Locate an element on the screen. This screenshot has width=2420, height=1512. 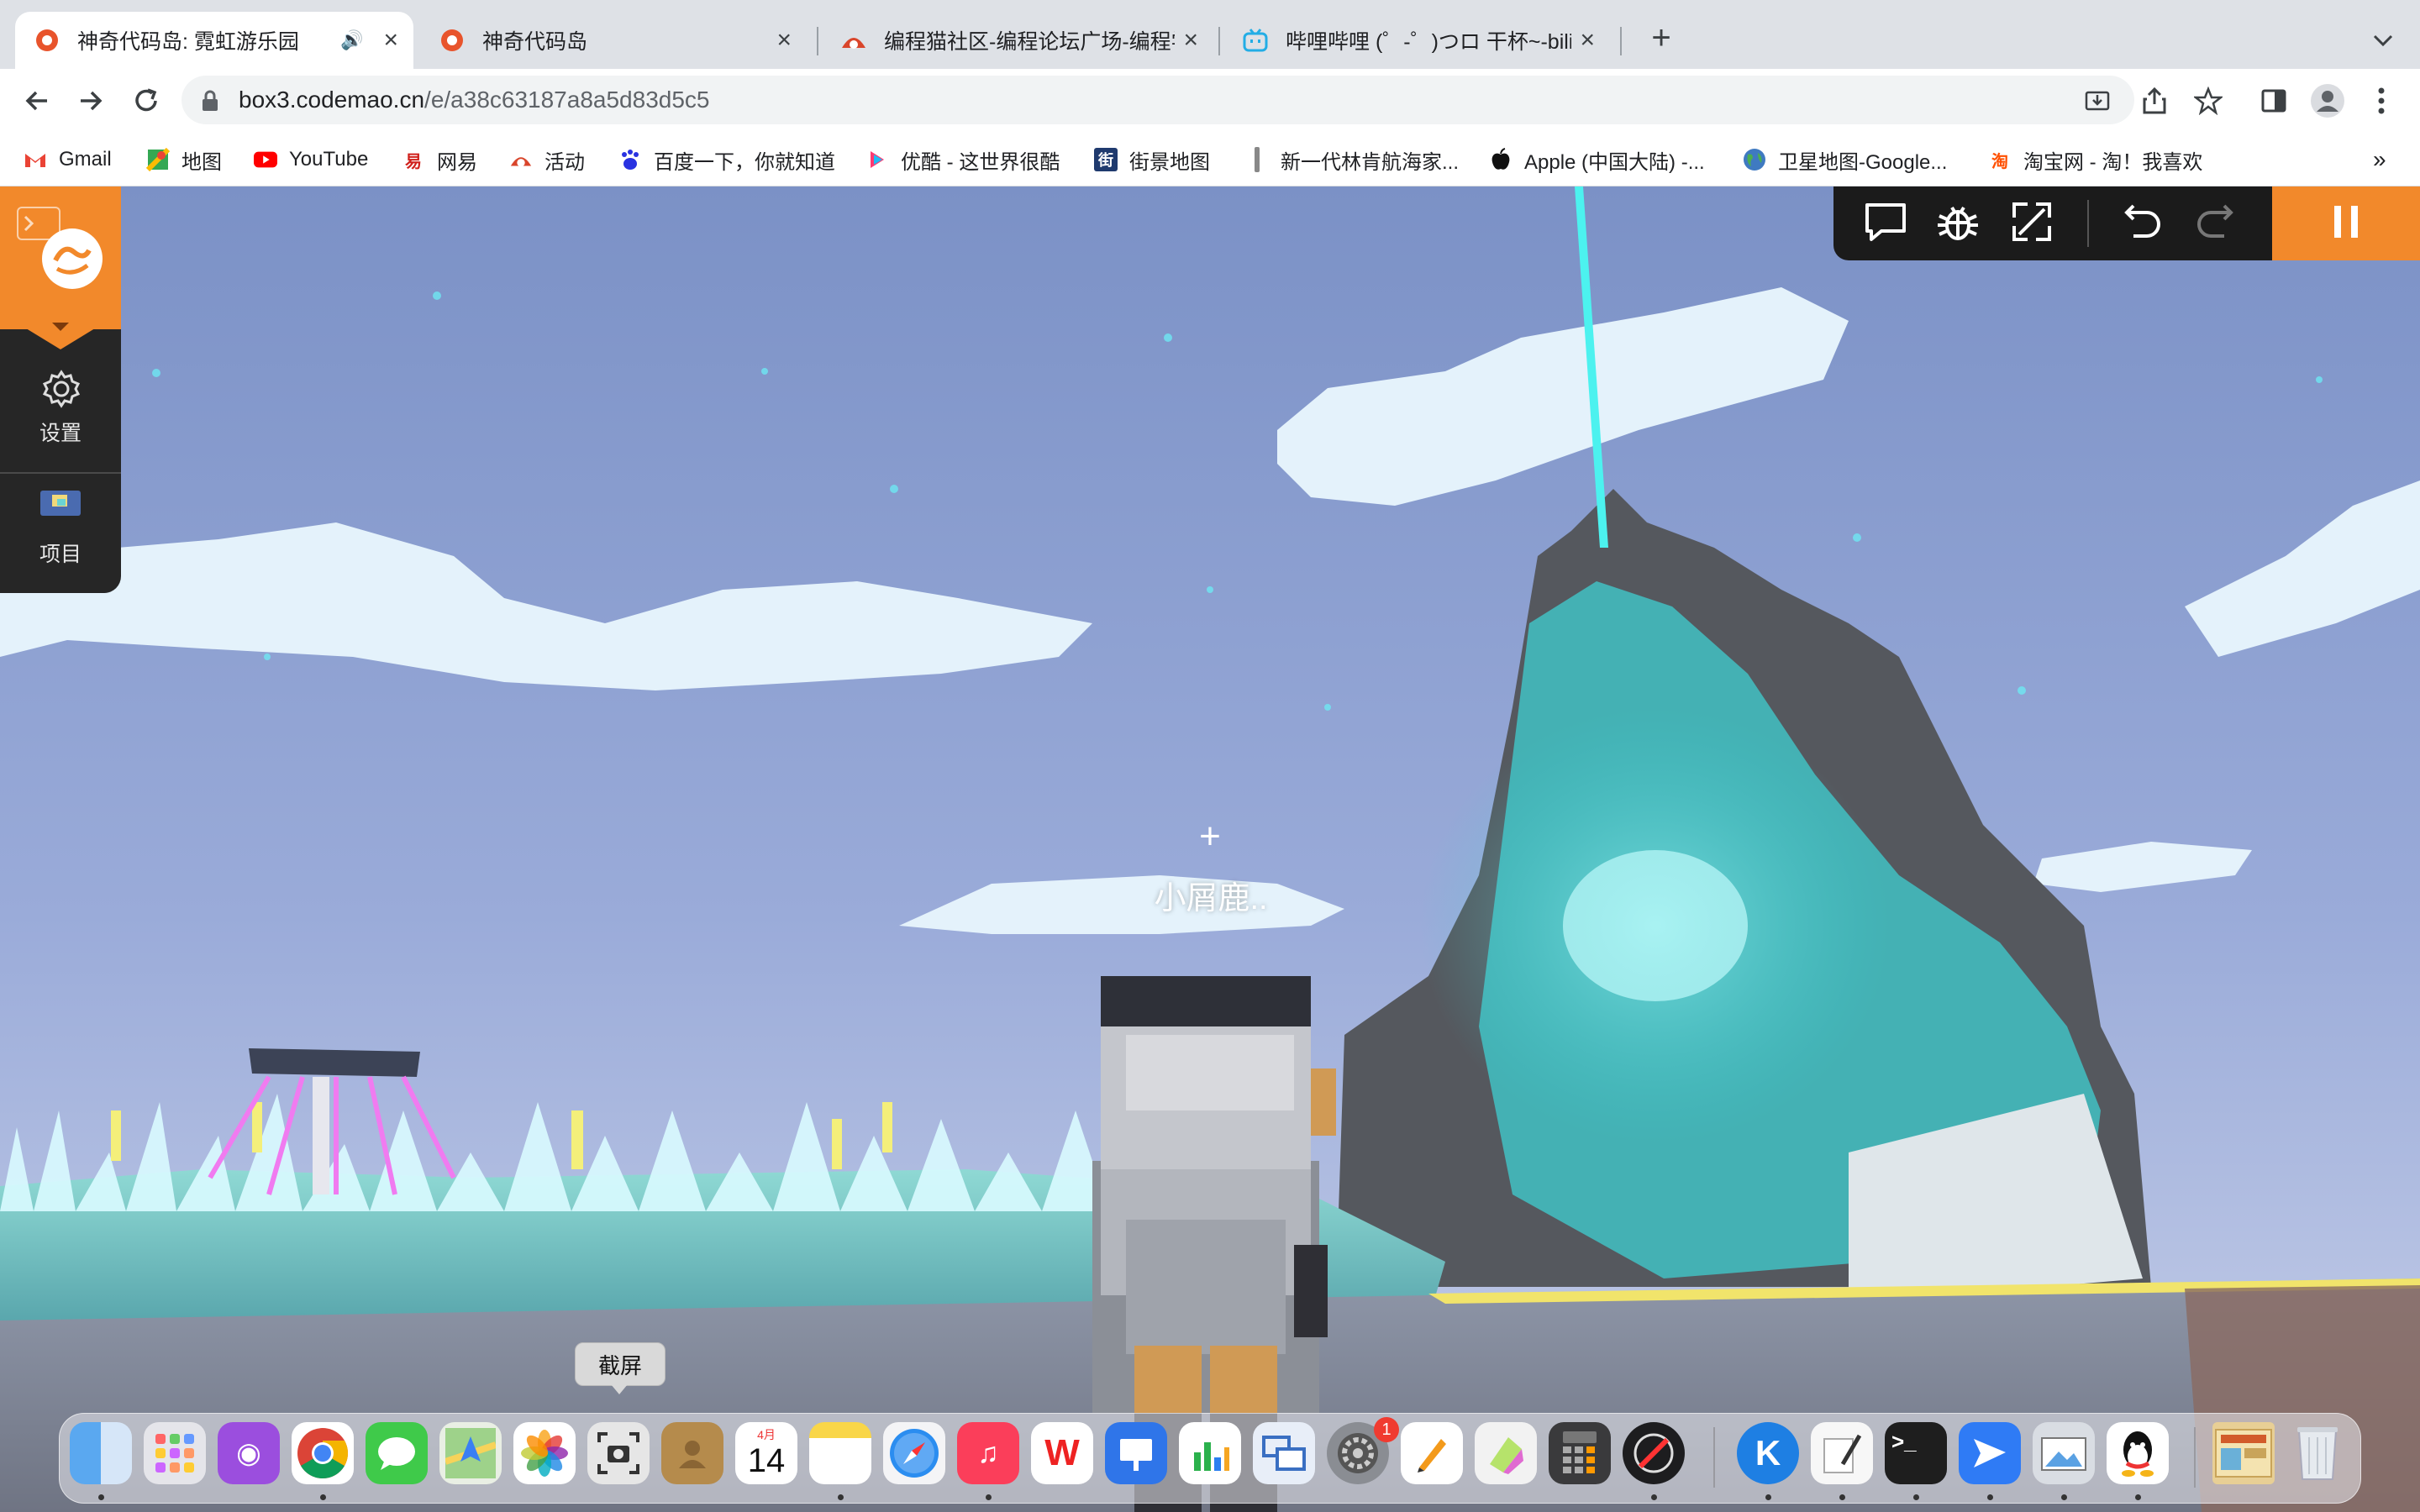
youku-icon is located at coordinates (877, 159).